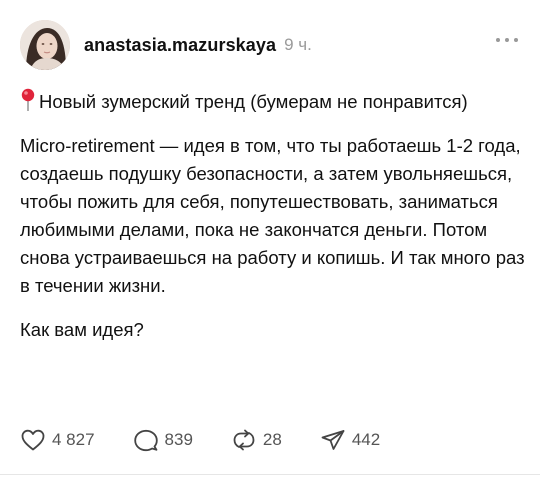  I want to click on avatar-photo, so click(45, 45).